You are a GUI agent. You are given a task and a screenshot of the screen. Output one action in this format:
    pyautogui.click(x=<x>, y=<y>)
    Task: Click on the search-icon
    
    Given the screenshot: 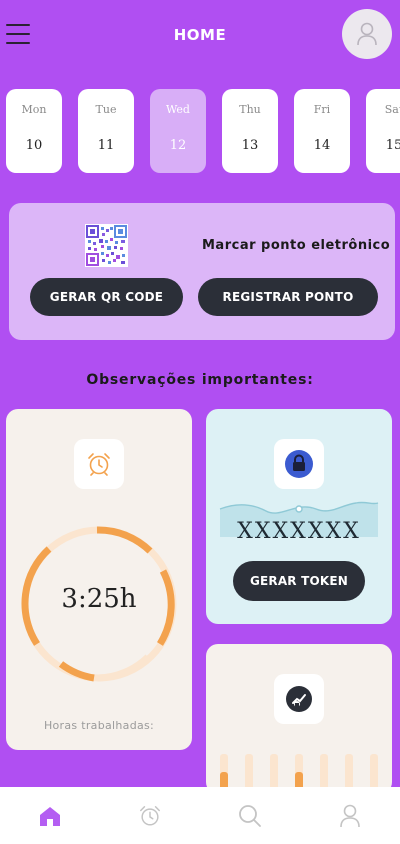 What is the action you would take?
    pyautogui.click(x=250, y=815)
    